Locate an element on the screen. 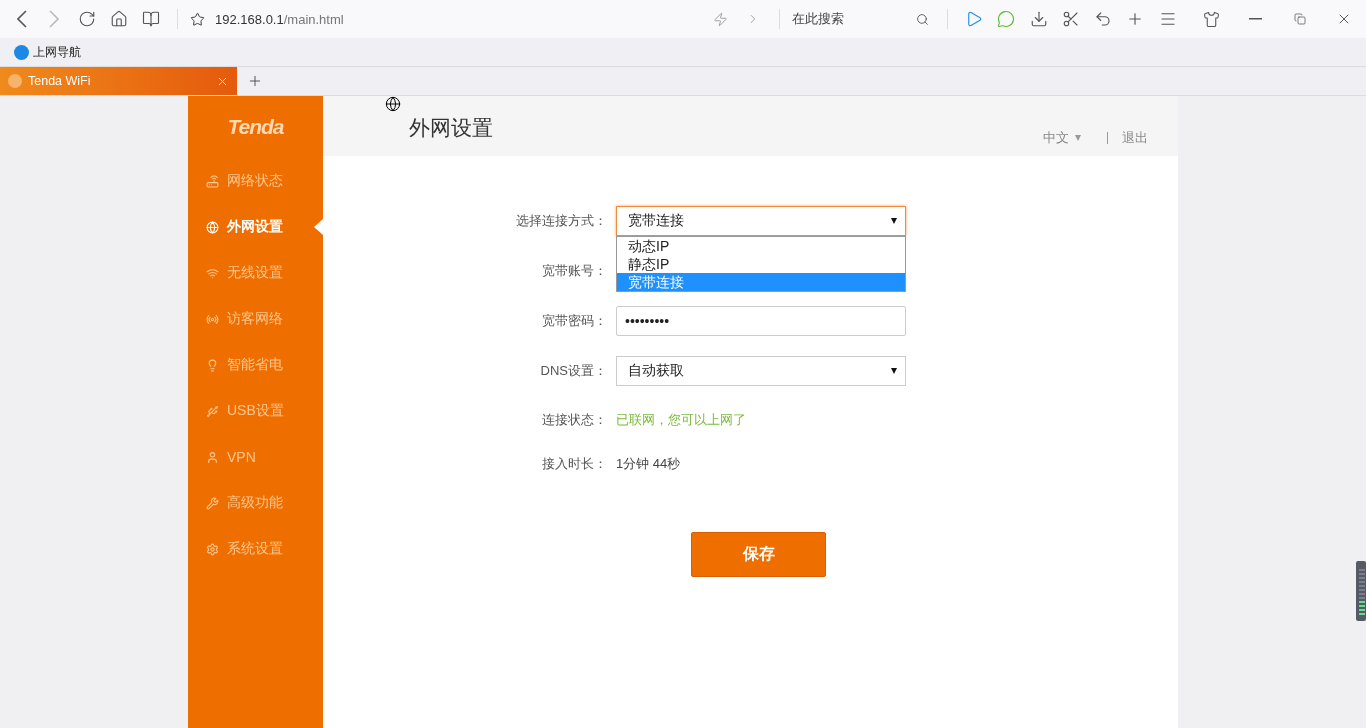 This screenshot has height=728, width=1366. dropdown-option: 宽带连接 is located at coordinates (761, 282).